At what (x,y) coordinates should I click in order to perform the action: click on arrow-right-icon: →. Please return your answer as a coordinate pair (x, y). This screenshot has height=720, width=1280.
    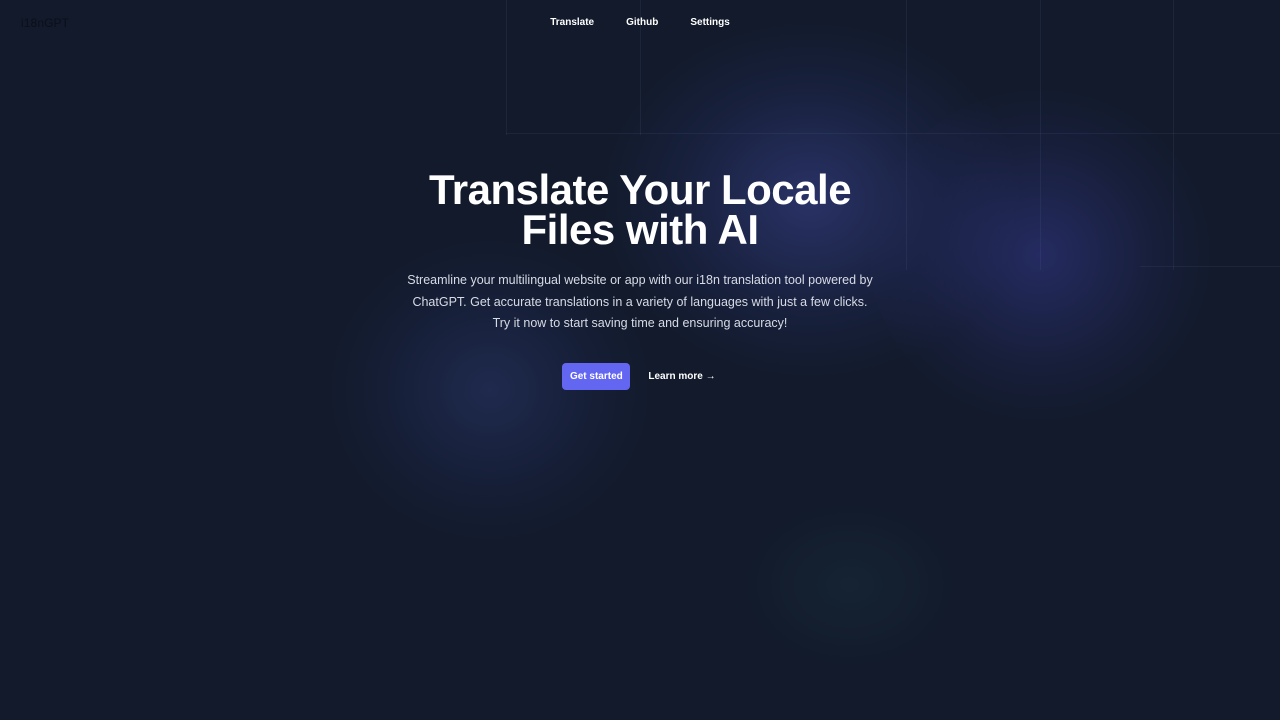
    Looking at the image, I should click on (710, 376).